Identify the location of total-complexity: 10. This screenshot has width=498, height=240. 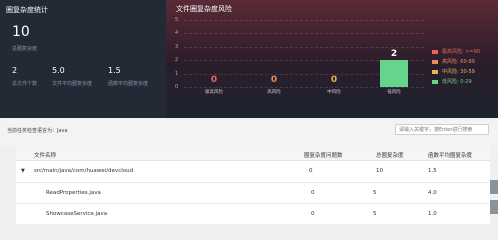
(379, 171).